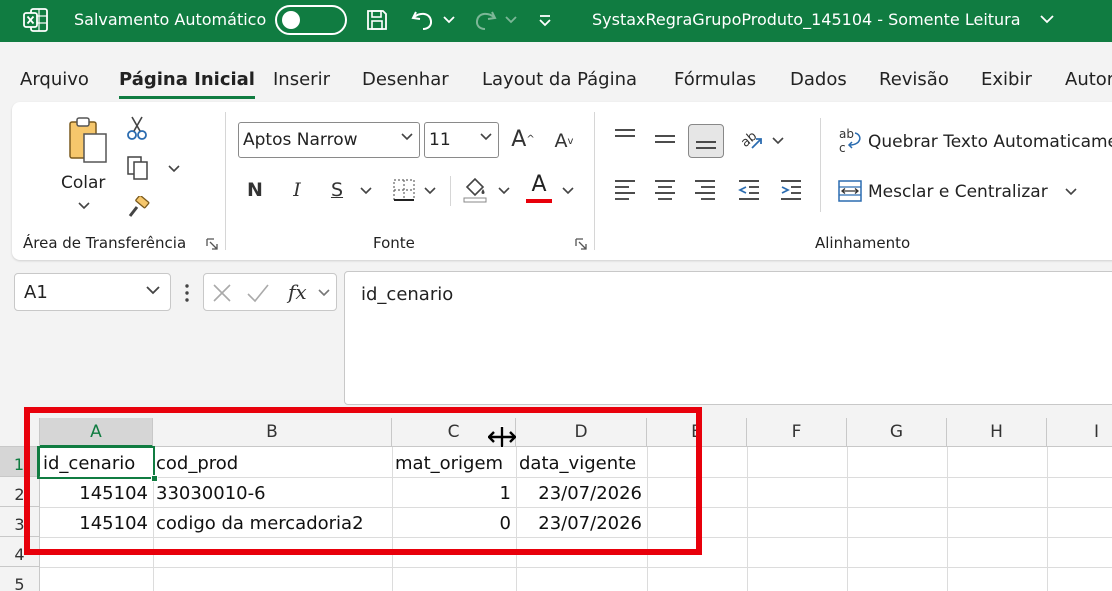  What do you see at coordinates (485, 20) in the screenshot?
I see `redo-icon` at bounding box center [485, 20].